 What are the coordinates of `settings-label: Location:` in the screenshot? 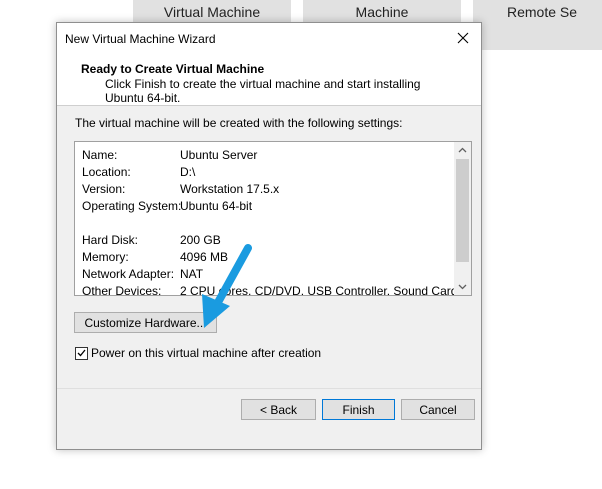 It's located at (106, 172).